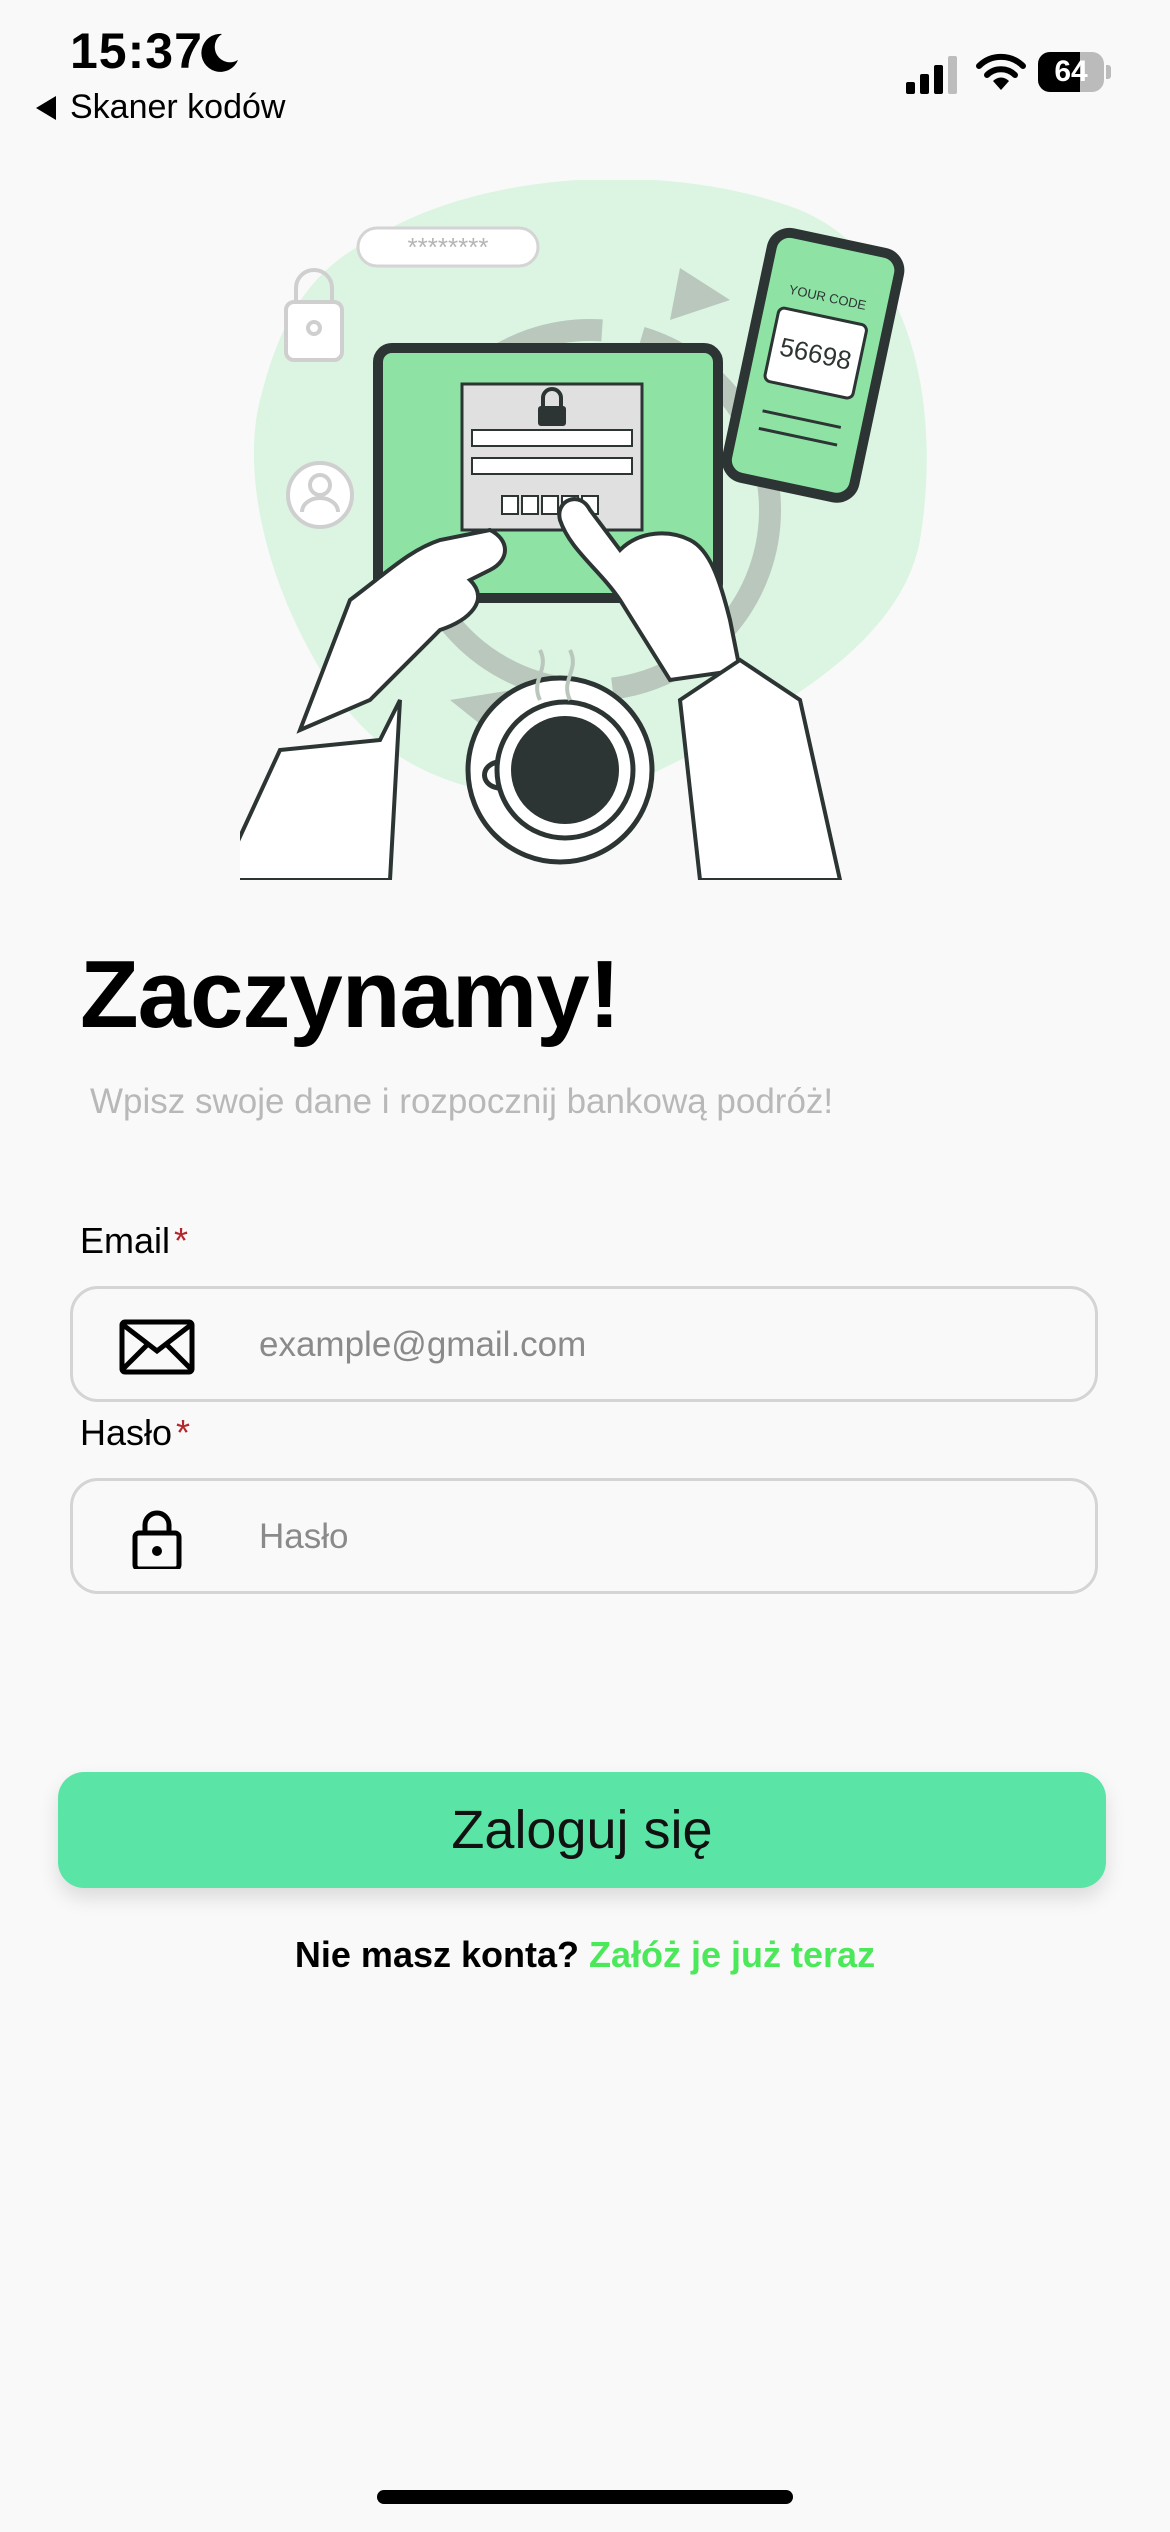  Describe the element at coordinates (732, 1954) in the screenshot. I see `signup-link: Załóż je już teraz` at that location.